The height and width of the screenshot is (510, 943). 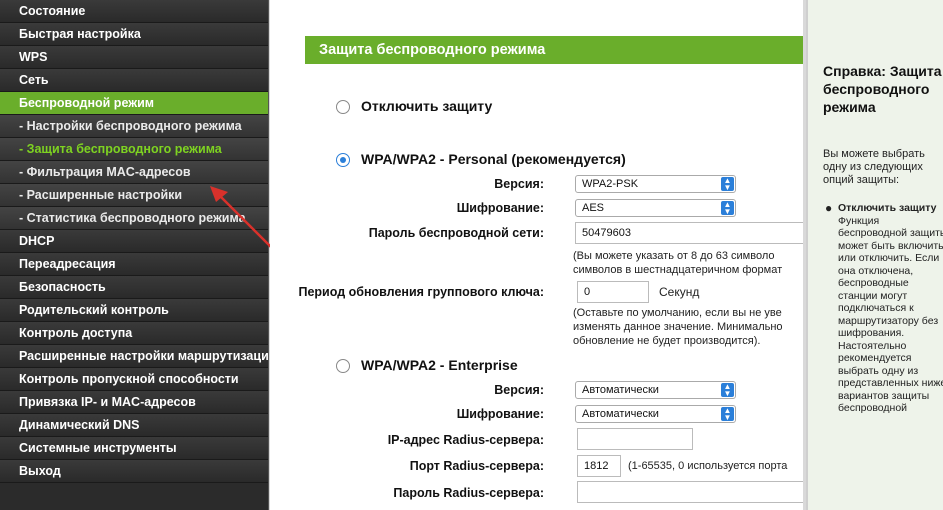 What do you see at coordinates (500, 414) in the screenshot?
I see `enterprise-encryption-label: Шифрование:` at bounding box center [500, 414].